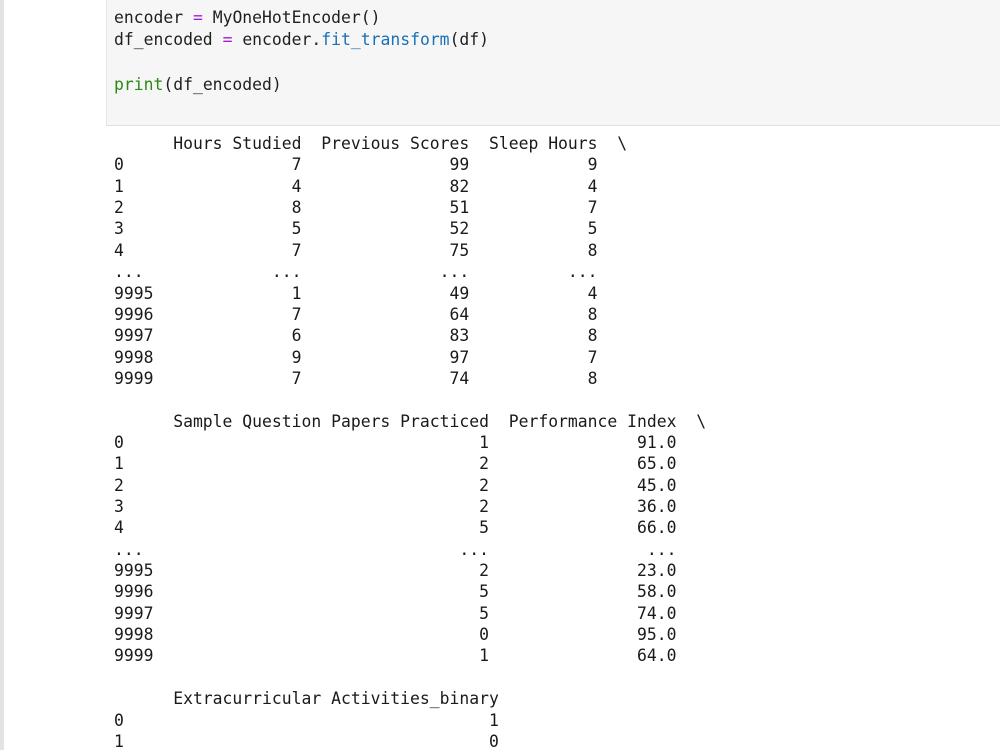 The height and width of the screenshot is (752, 1000). Describe the element at coordinates (222, 84) in the screenshot. I see `code-token: (df_encoded)` at that location.